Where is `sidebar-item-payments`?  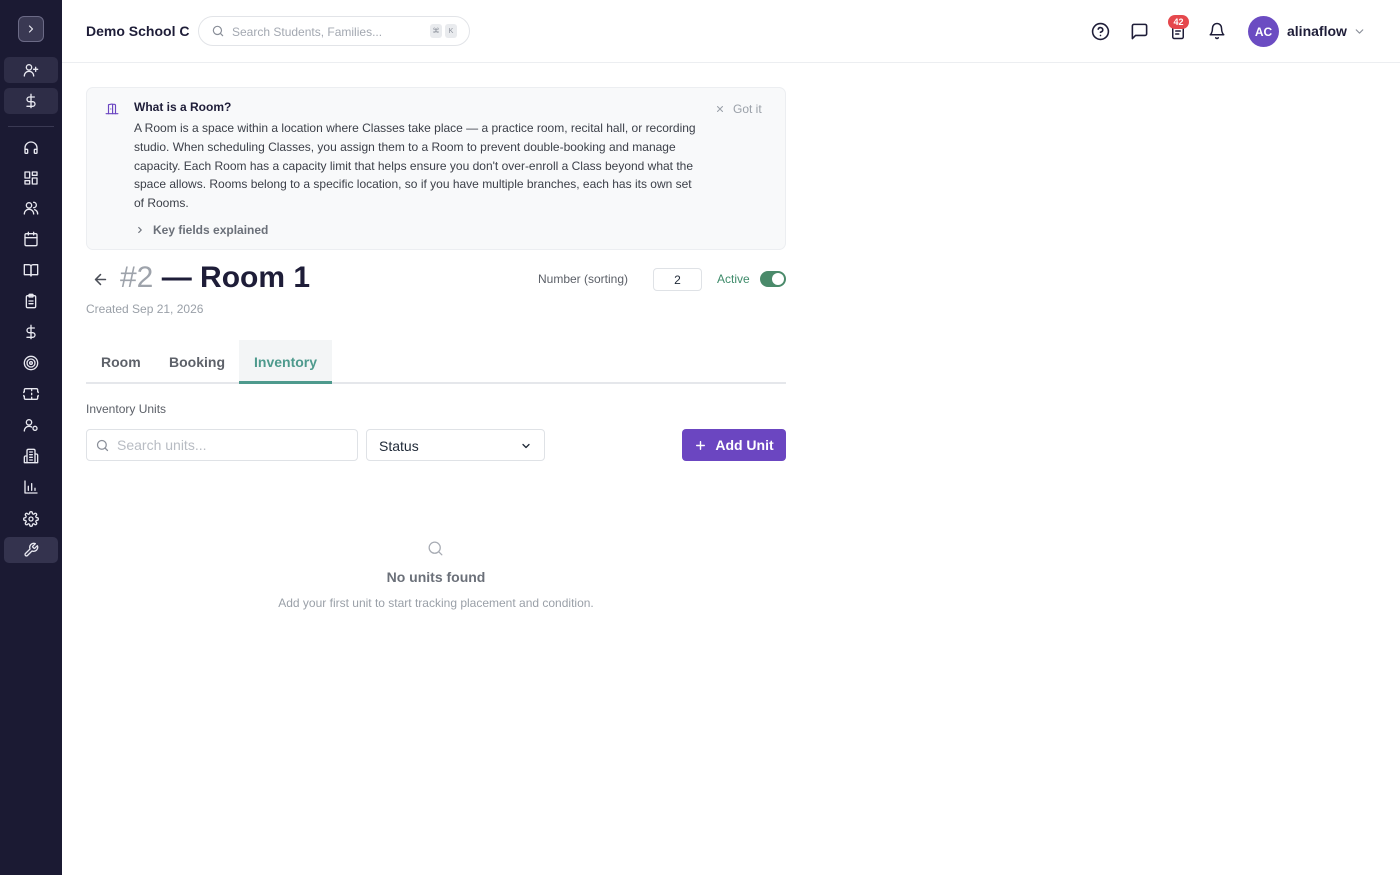 sidebar-item-payments is located at coordinates (31, 101).